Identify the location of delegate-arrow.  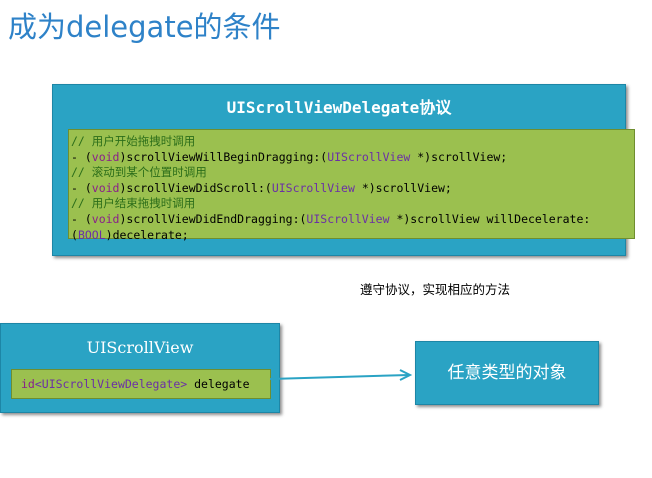
(341, 375).